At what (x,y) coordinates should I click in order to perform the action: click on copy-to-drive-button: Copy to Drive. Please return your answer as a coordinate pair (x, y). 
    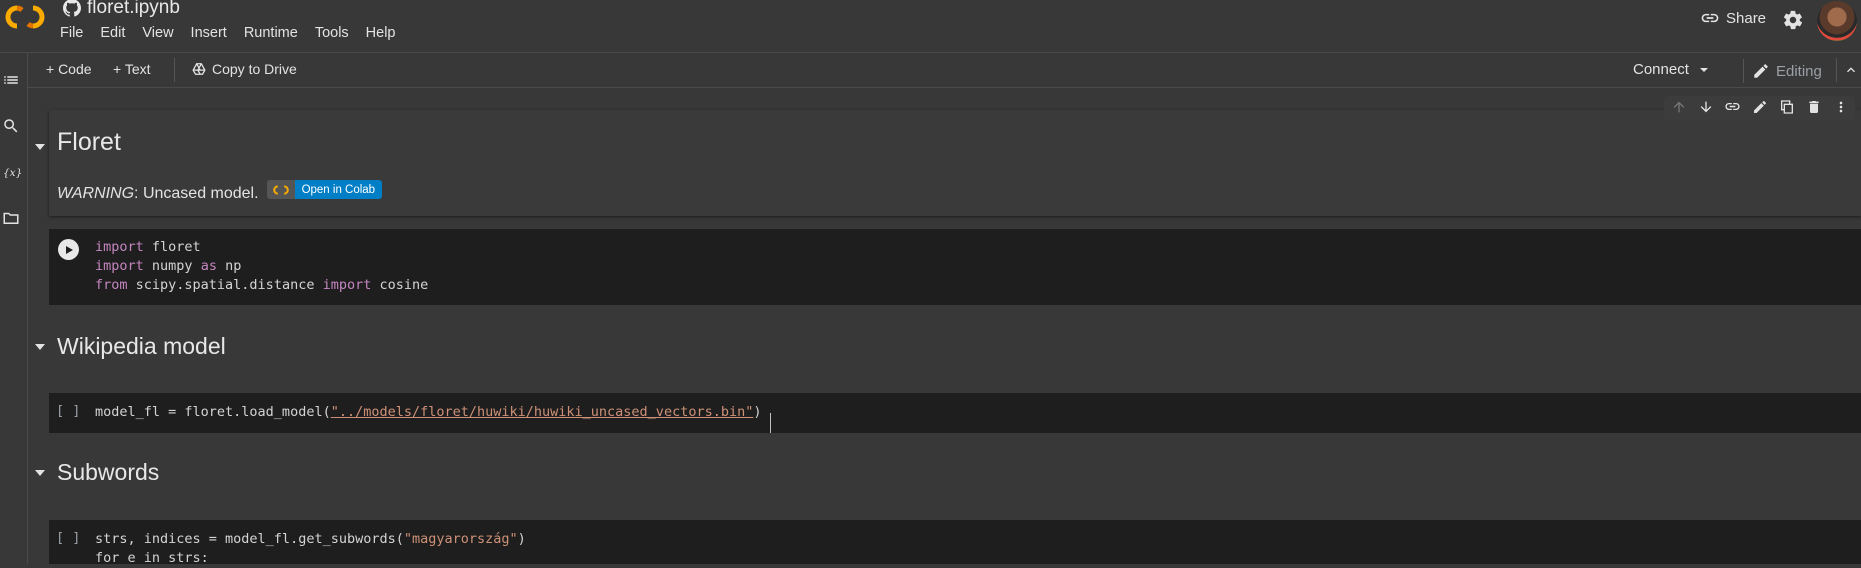
    Looking at the image, I should click on (244, 69).